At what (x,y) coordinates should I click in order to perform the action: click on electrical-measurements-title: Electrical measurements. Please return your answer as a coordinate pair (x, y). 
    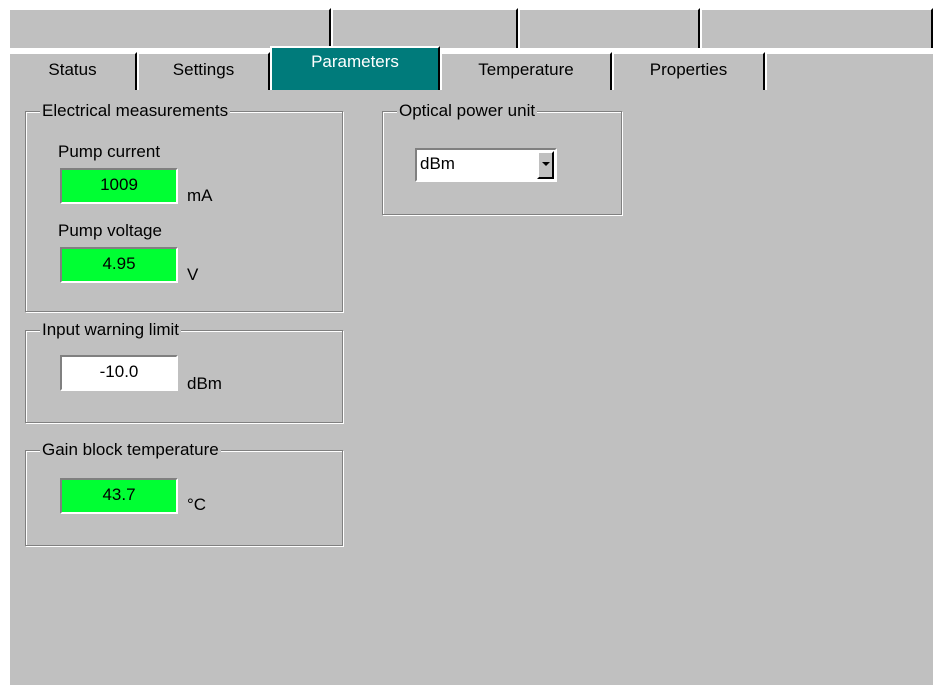
    Looking at the image, I should click on (135, 111).